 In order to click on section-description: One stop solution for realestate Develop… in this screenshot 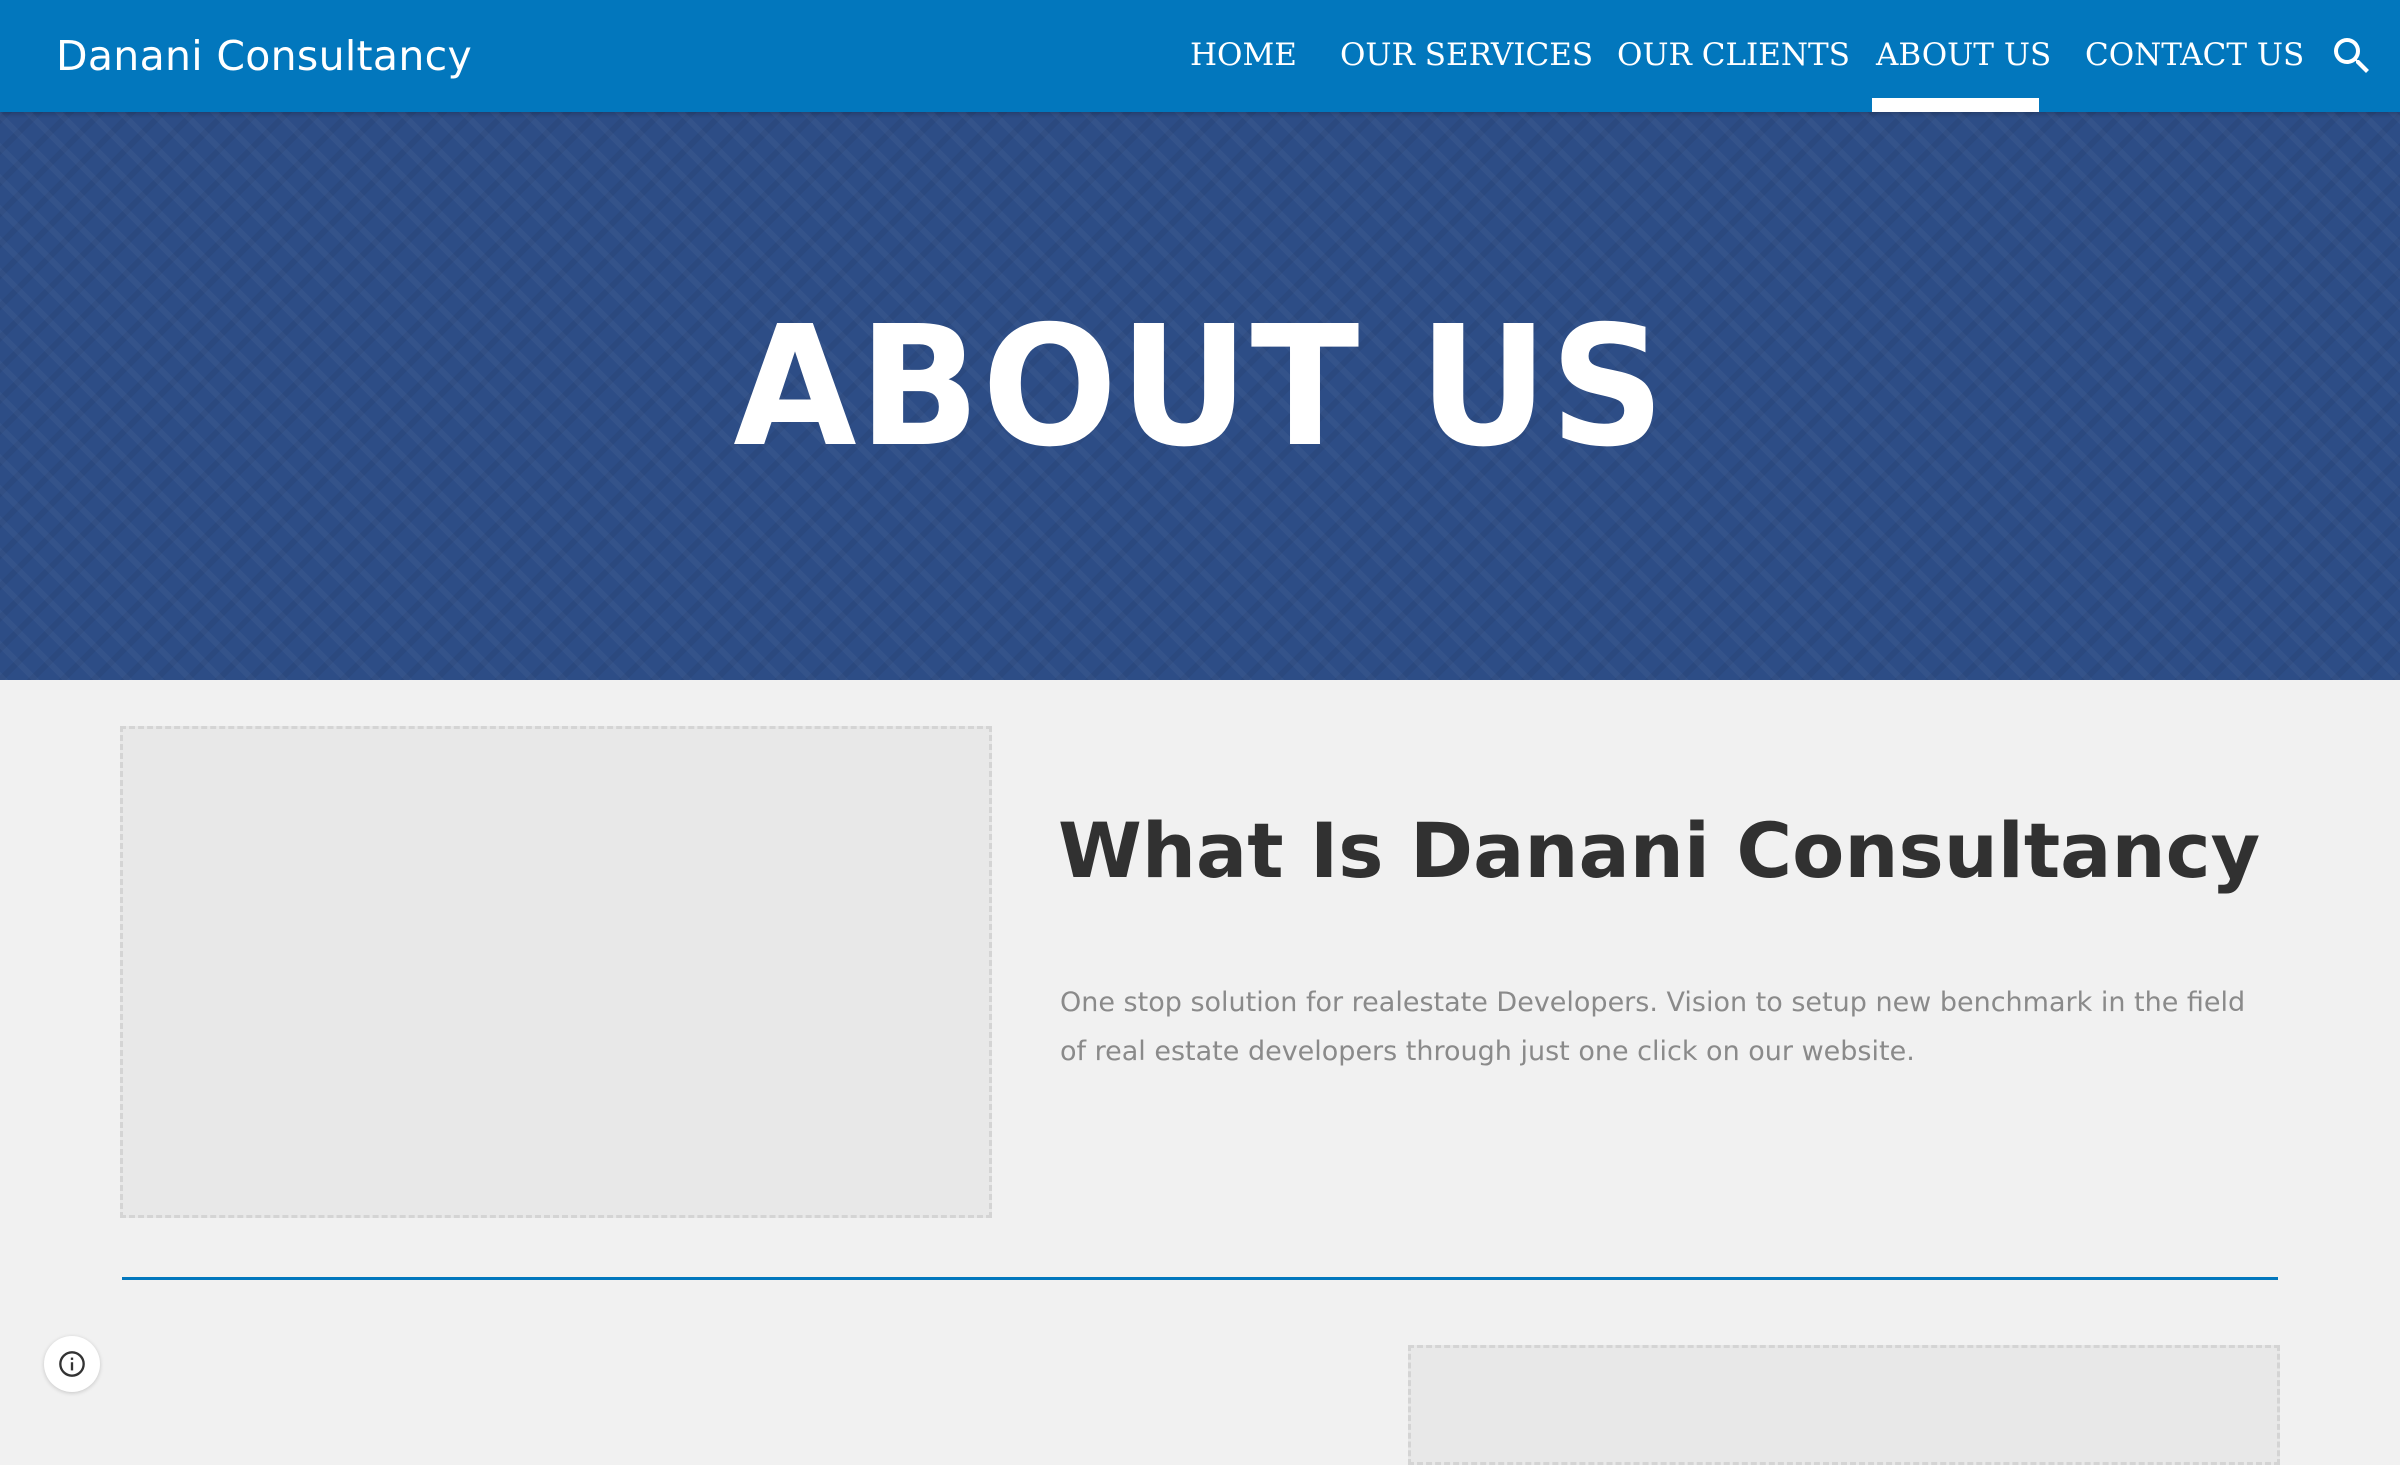, I will do `click(1653, 1027)`.